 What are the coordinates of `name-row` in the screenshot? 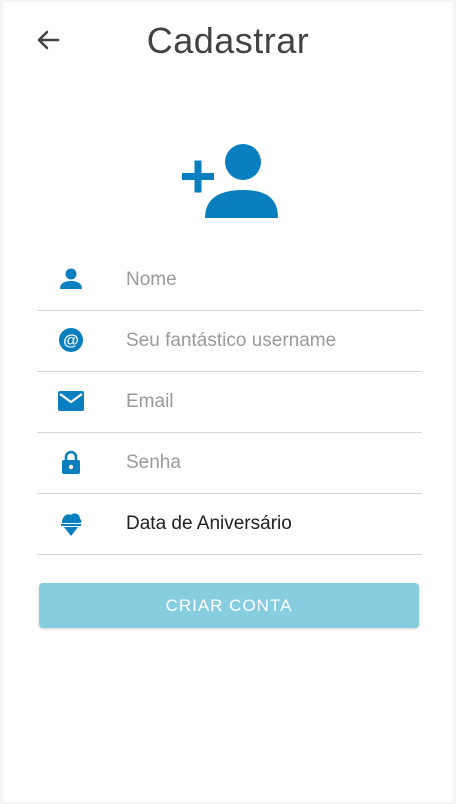 It's located at (229, 280).